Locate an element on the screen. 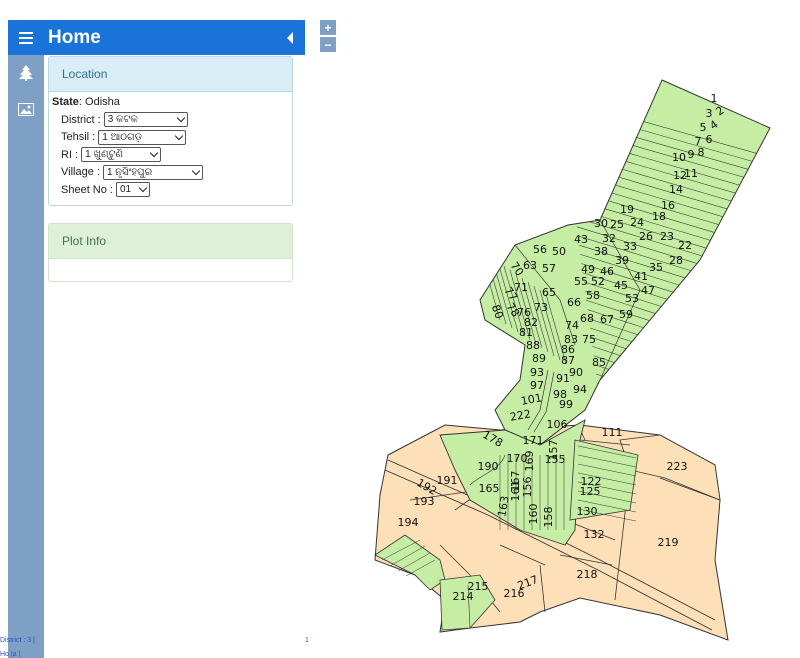 The image size is (800, 658). plot-number-88: 88 is located at coordinates (533, 345).